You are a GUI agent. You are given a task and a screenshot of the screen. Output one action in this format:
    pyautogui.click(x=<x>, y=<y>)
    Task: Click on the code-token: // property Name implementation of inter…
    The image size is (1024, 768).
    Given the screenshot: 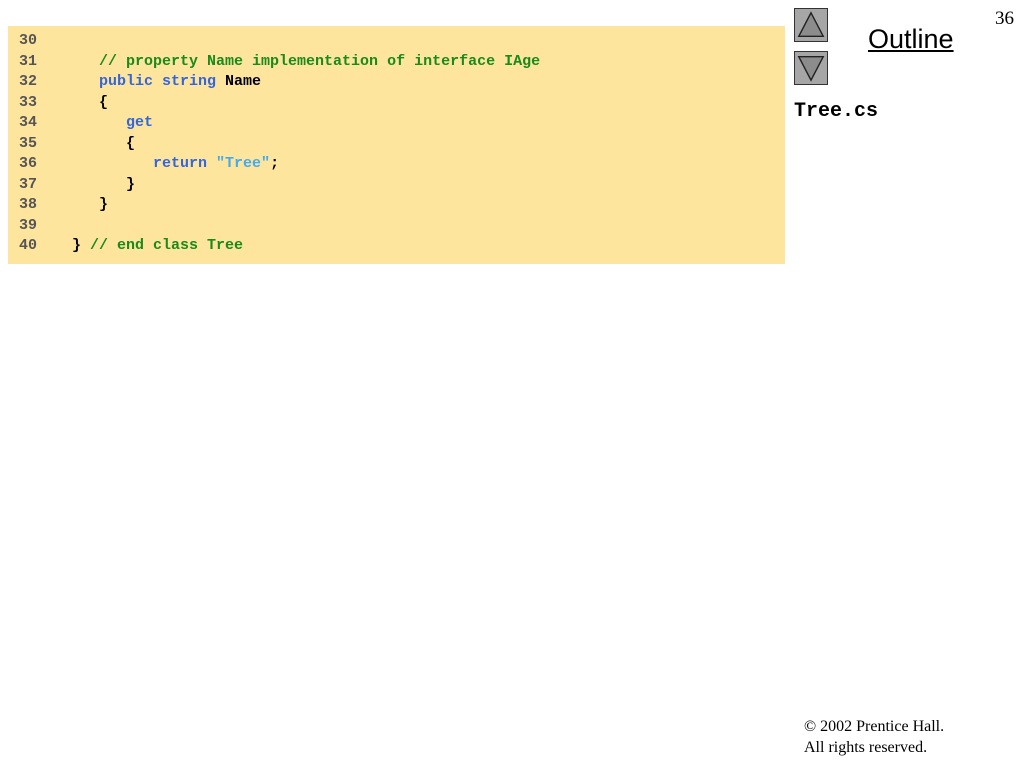 What is the action you would take?
    pyautogui.click(x=320, y=61)
    